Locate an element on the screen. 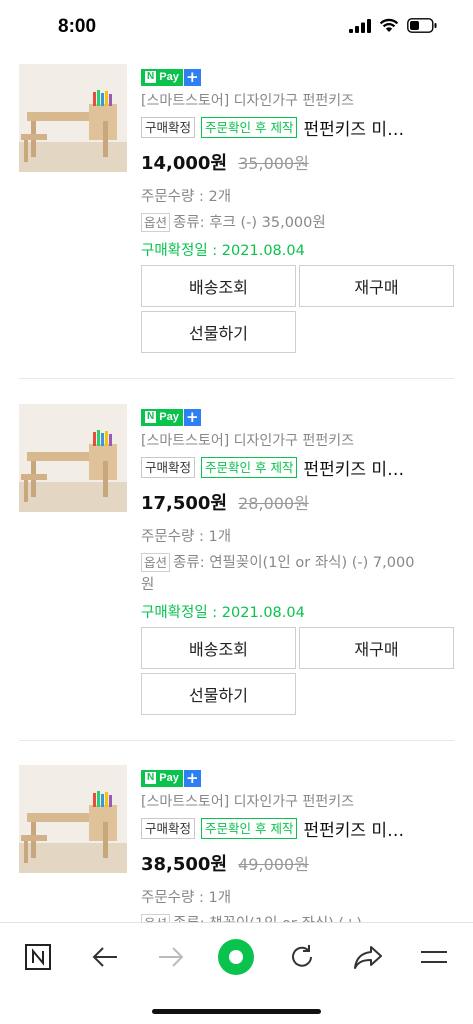  option-text: 종류: 연필꽂이(1인 or 좌식) (-) 7,000원 is located at coordinates (278, 573).